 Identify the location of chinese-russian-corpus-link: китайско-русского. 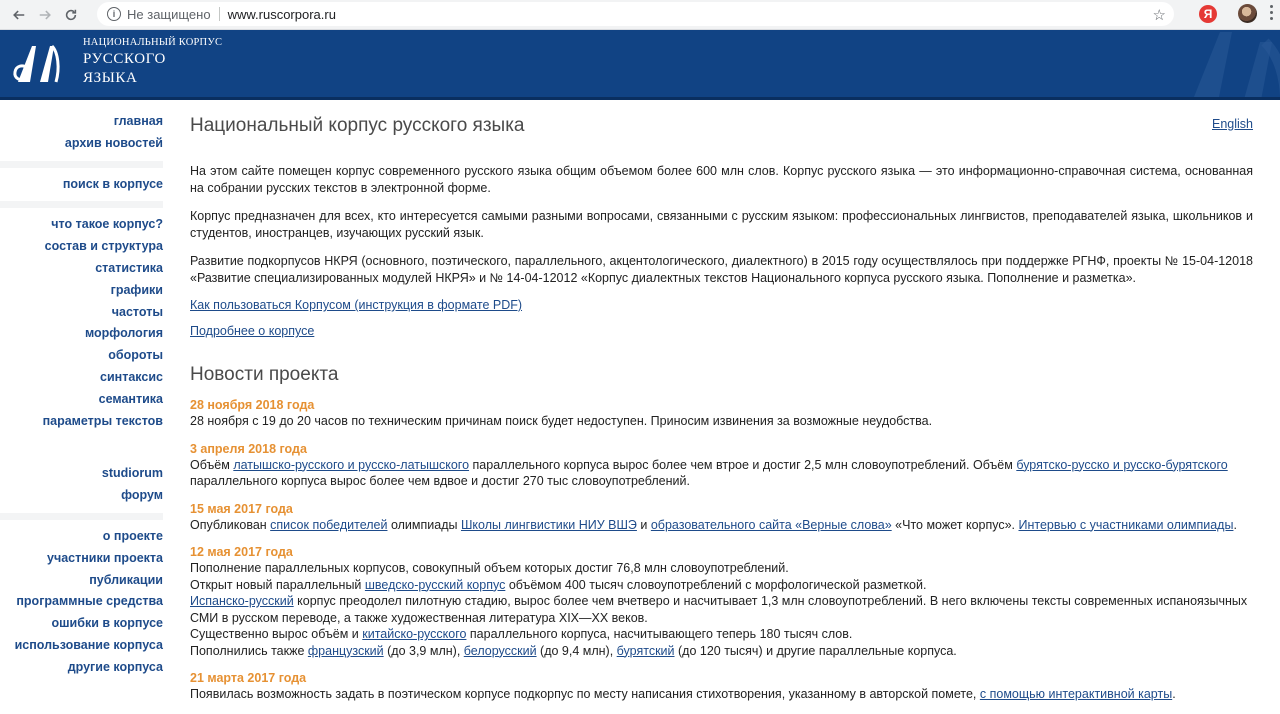
(414, 634).